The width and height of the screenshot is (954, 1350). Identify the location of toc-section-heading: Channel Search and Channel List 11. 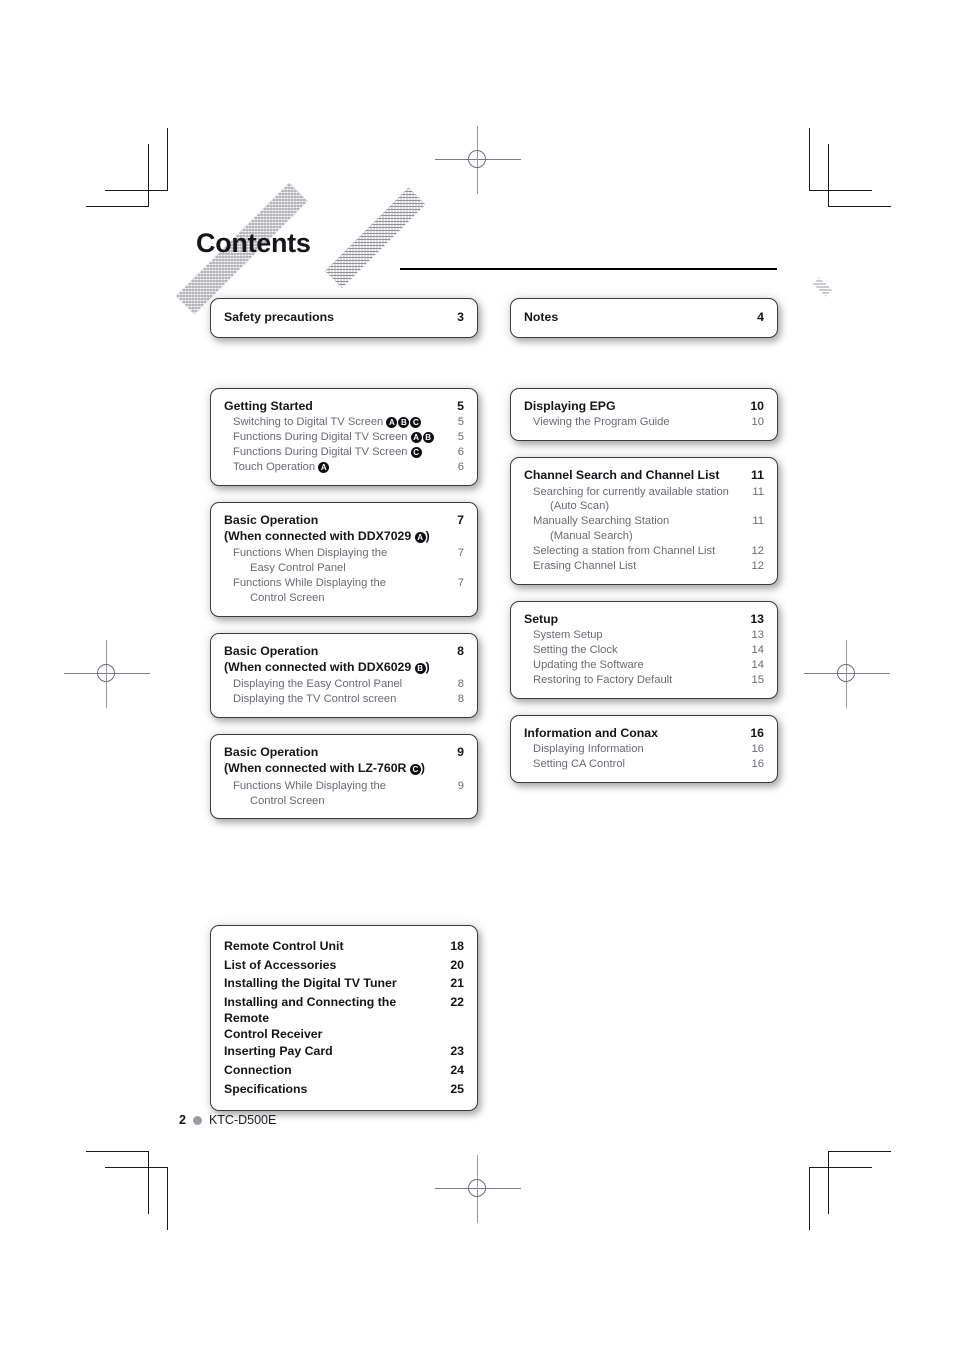
(644, 475).